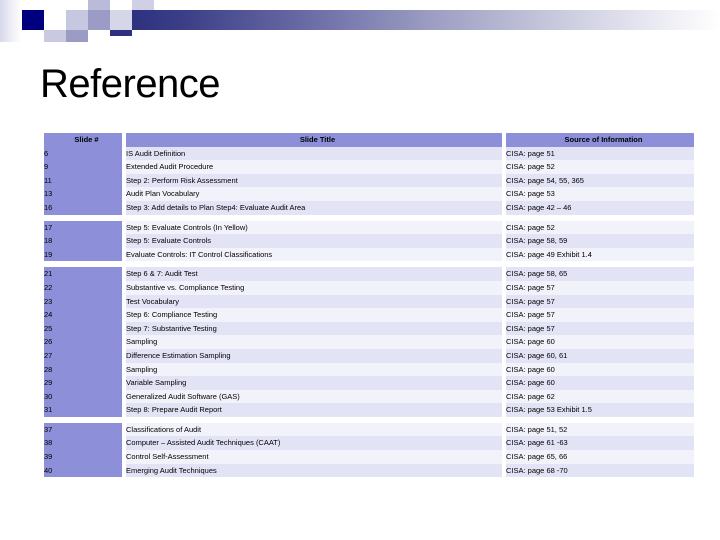  I want to click on cell-slide-title: IS Audit Definition, so click(314, 153).